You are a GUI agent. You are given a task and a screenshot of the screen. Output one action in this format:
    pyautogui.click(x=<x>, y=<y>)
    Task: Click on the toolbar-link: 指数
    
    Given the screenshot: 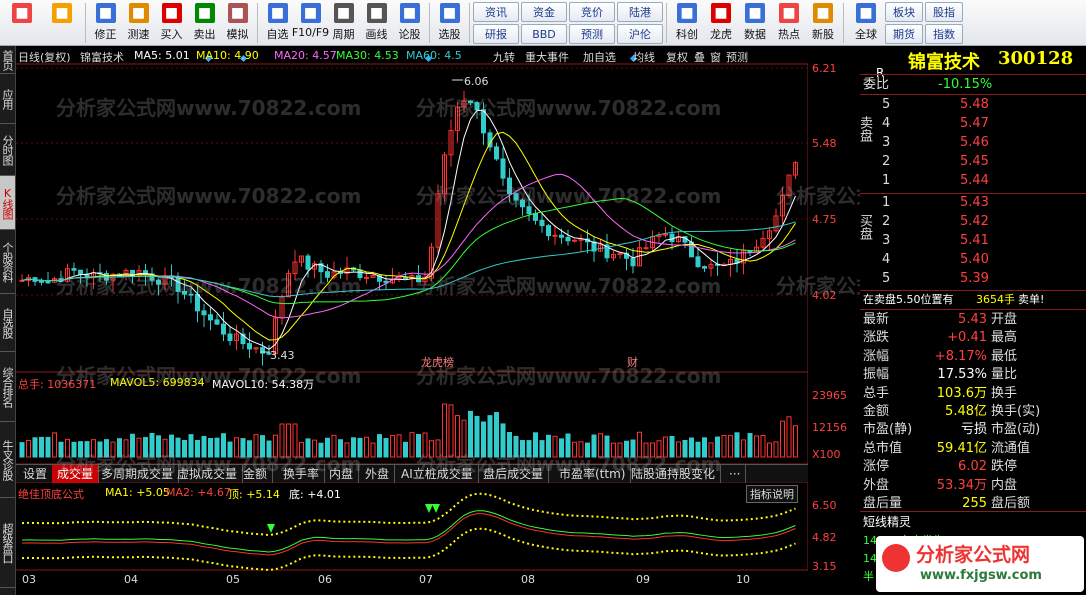 What is the action you would take?
    pyautogui.click(x=944, y=34)
    